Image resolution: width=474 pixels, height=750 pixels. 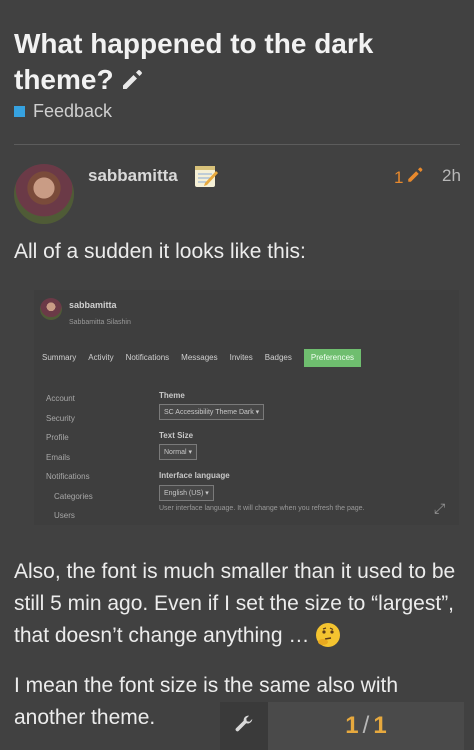 What do you see at coordinates (352, 725) in the screenshot?
I see `page-current: 1` at bounding box center [352, 725].